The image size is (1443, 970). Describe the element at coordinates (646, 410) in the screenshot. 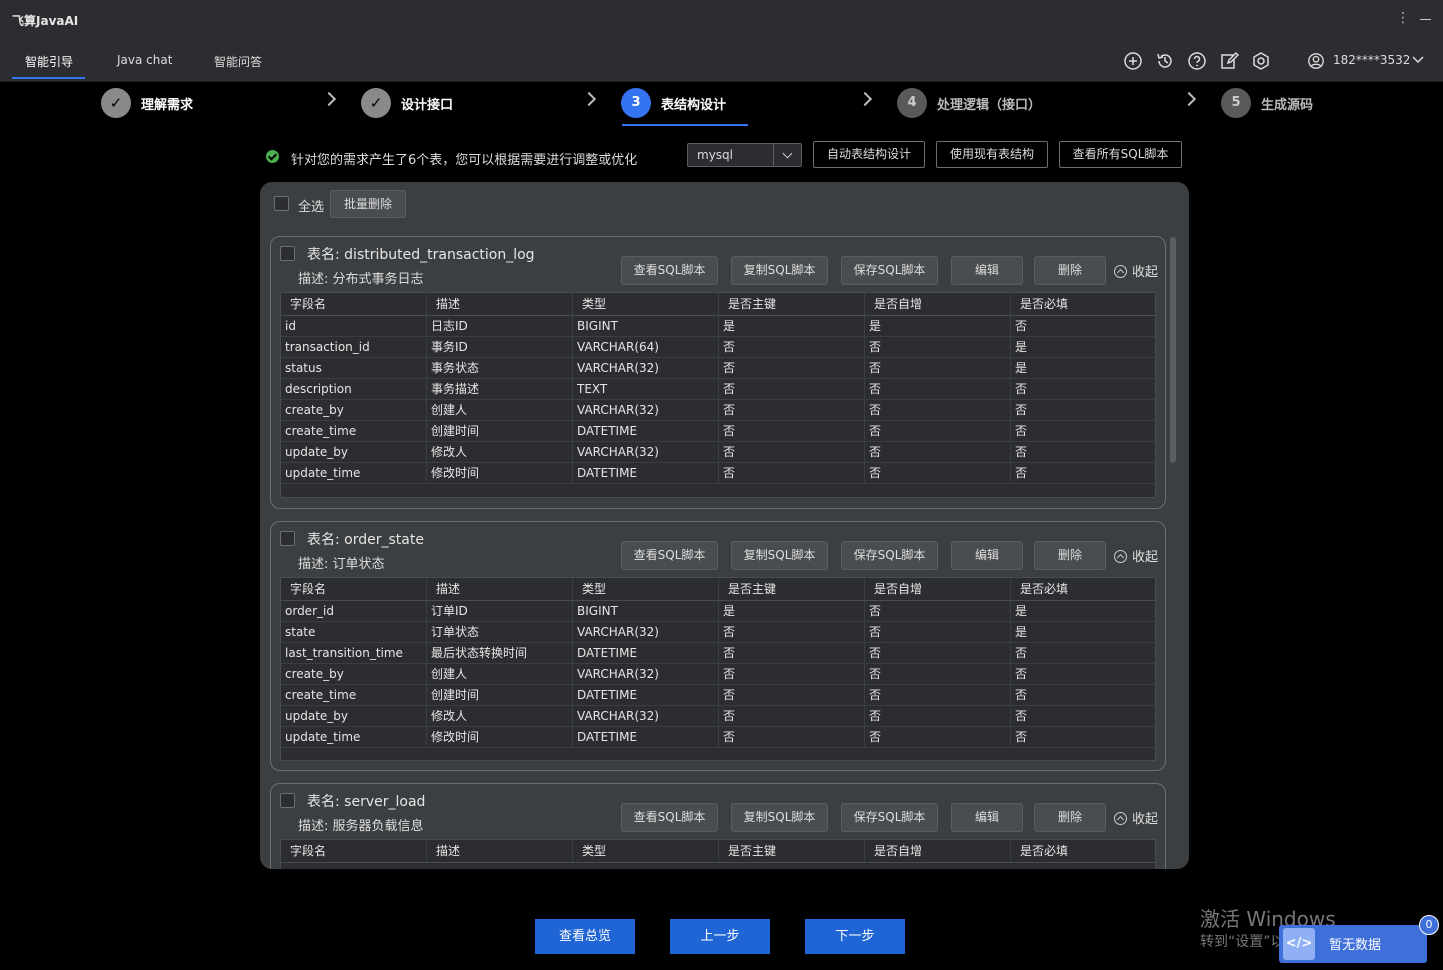

I see `table-cell: VARCHAR(32)` at that location.